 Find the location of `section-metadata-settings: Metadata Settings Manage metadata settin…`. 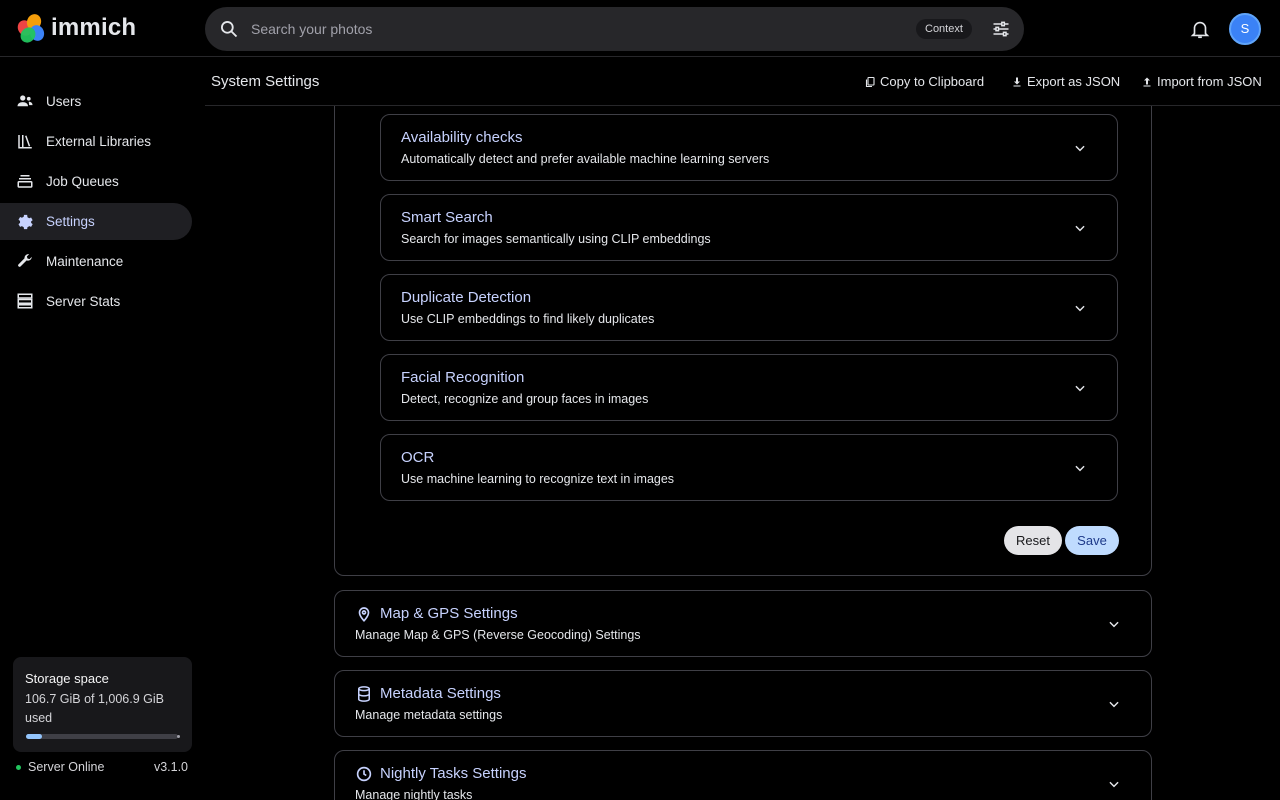

section-metadata-settings: Metadata Settings Manage metadata settin… is located at coordinates (743, 703).